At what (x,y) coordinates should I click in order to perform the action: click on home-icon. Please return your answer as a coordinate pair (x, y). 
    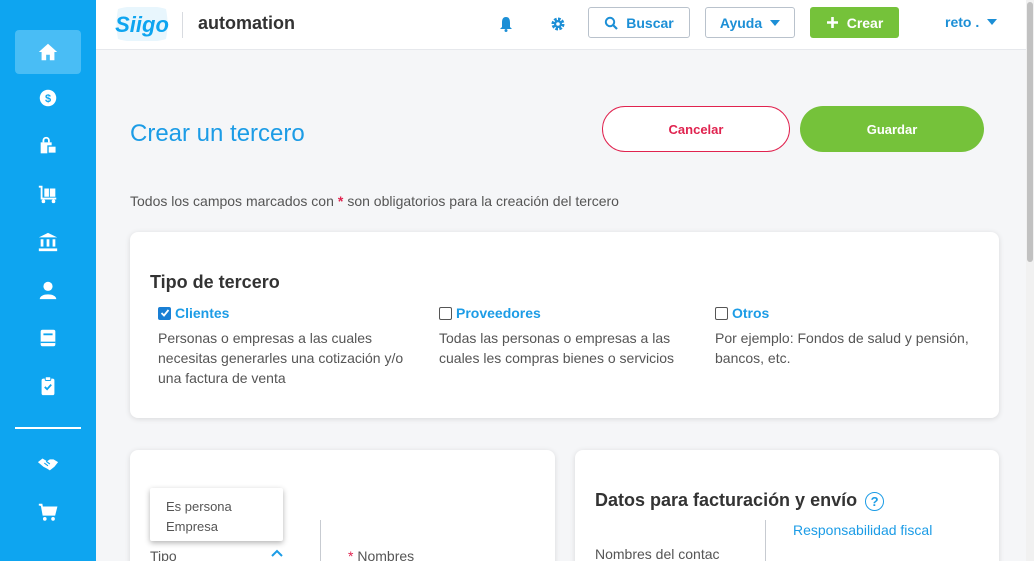
    Looking at the image, I should click on (48, 52).